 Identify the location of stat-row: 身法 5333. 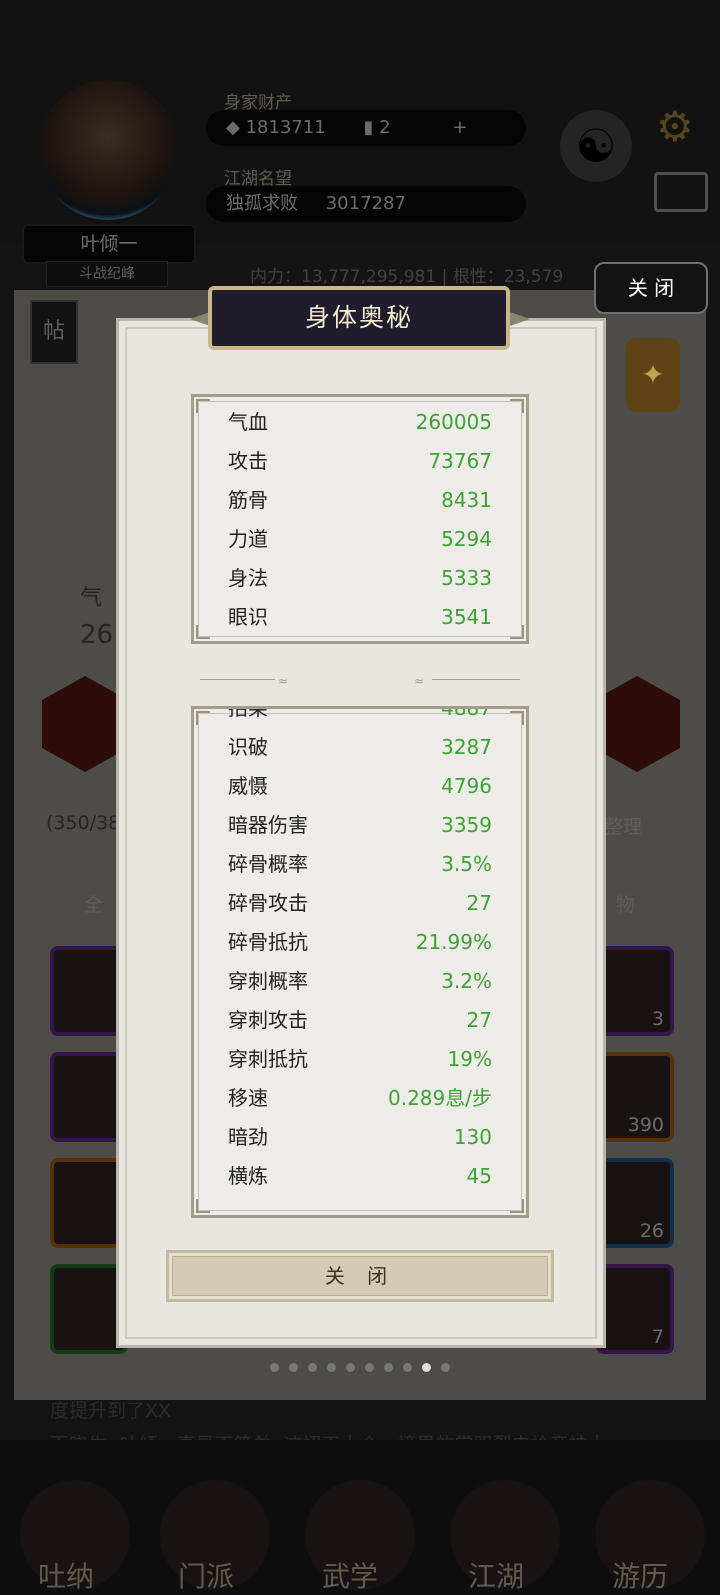
(360, 578).